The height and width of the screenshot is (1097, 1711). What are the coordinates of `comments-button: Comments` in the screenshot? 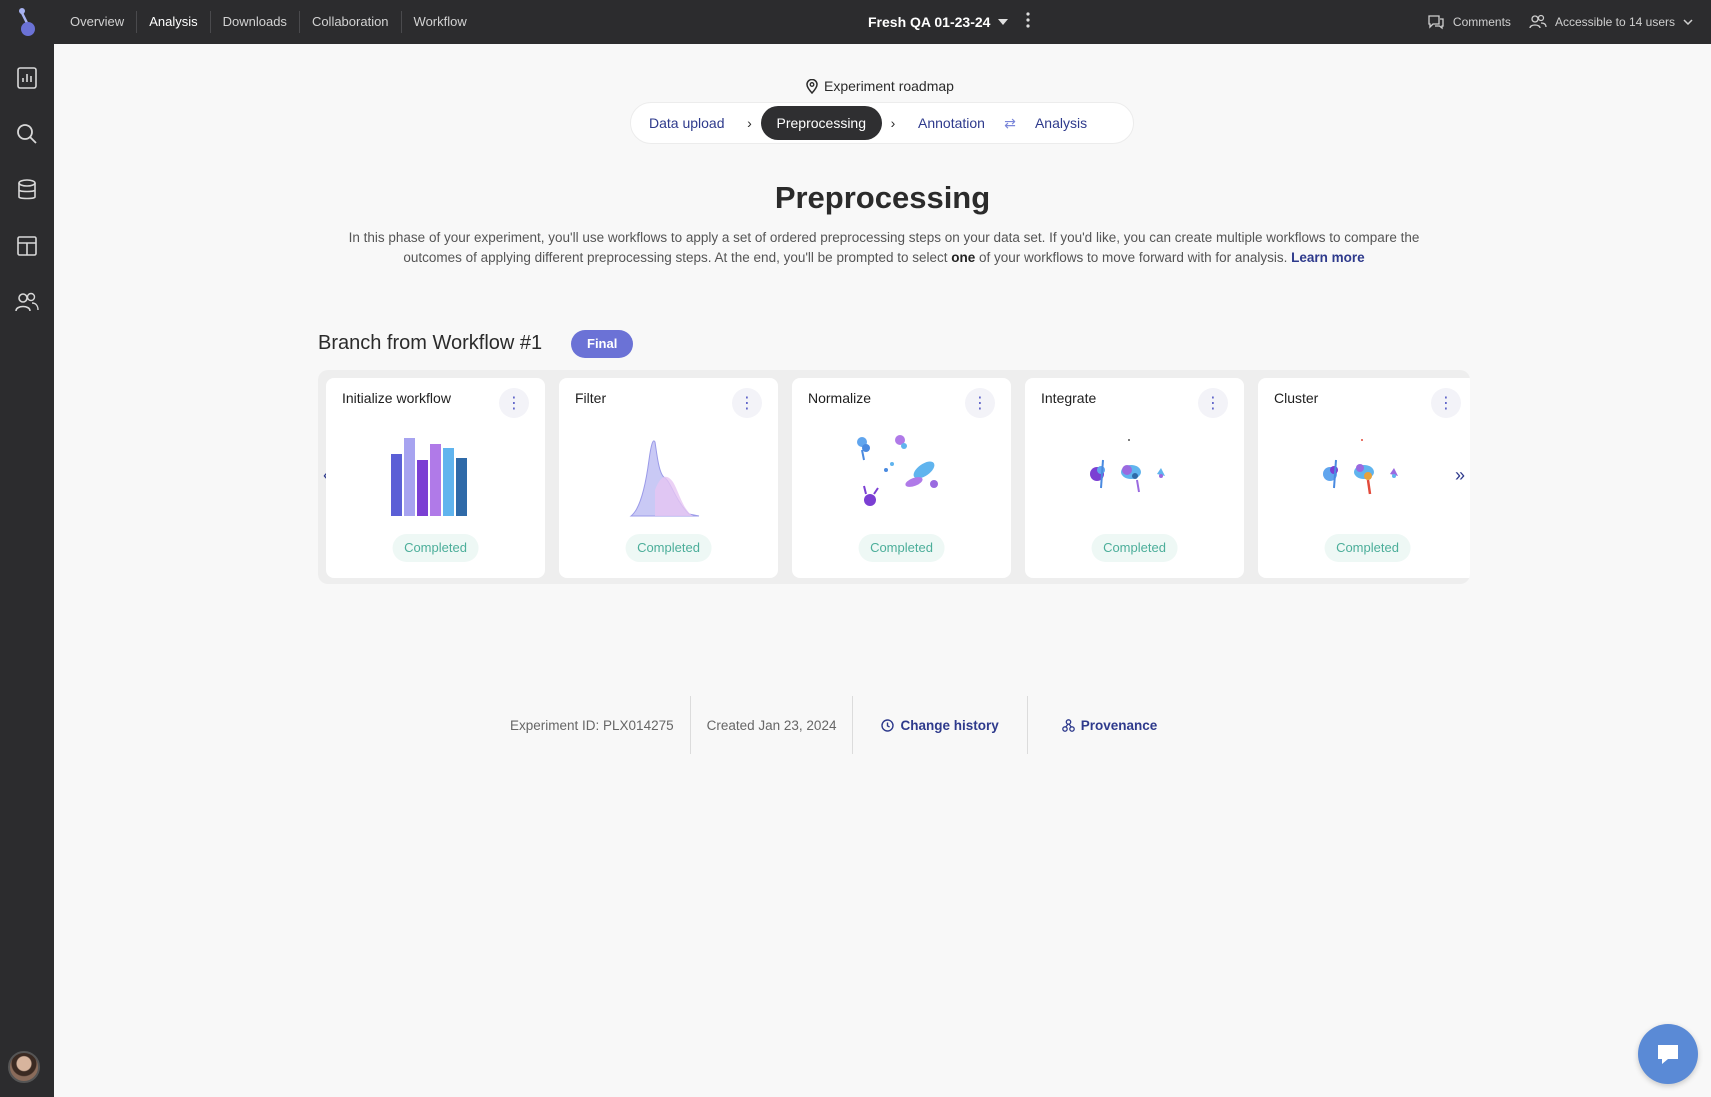 It's located at (1469, 22).